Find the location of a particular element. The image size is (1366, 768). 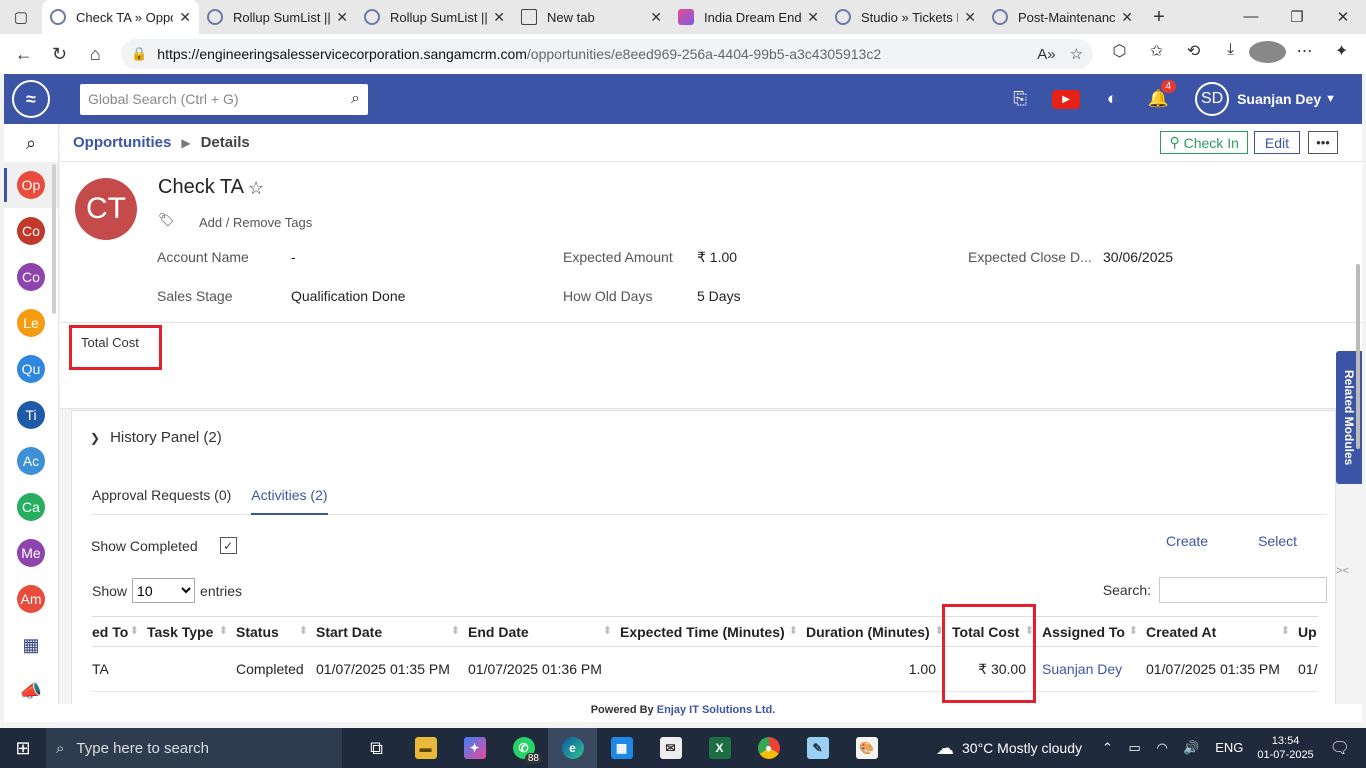

history-icon: ⟲ is located at coordinates (1193, 54).